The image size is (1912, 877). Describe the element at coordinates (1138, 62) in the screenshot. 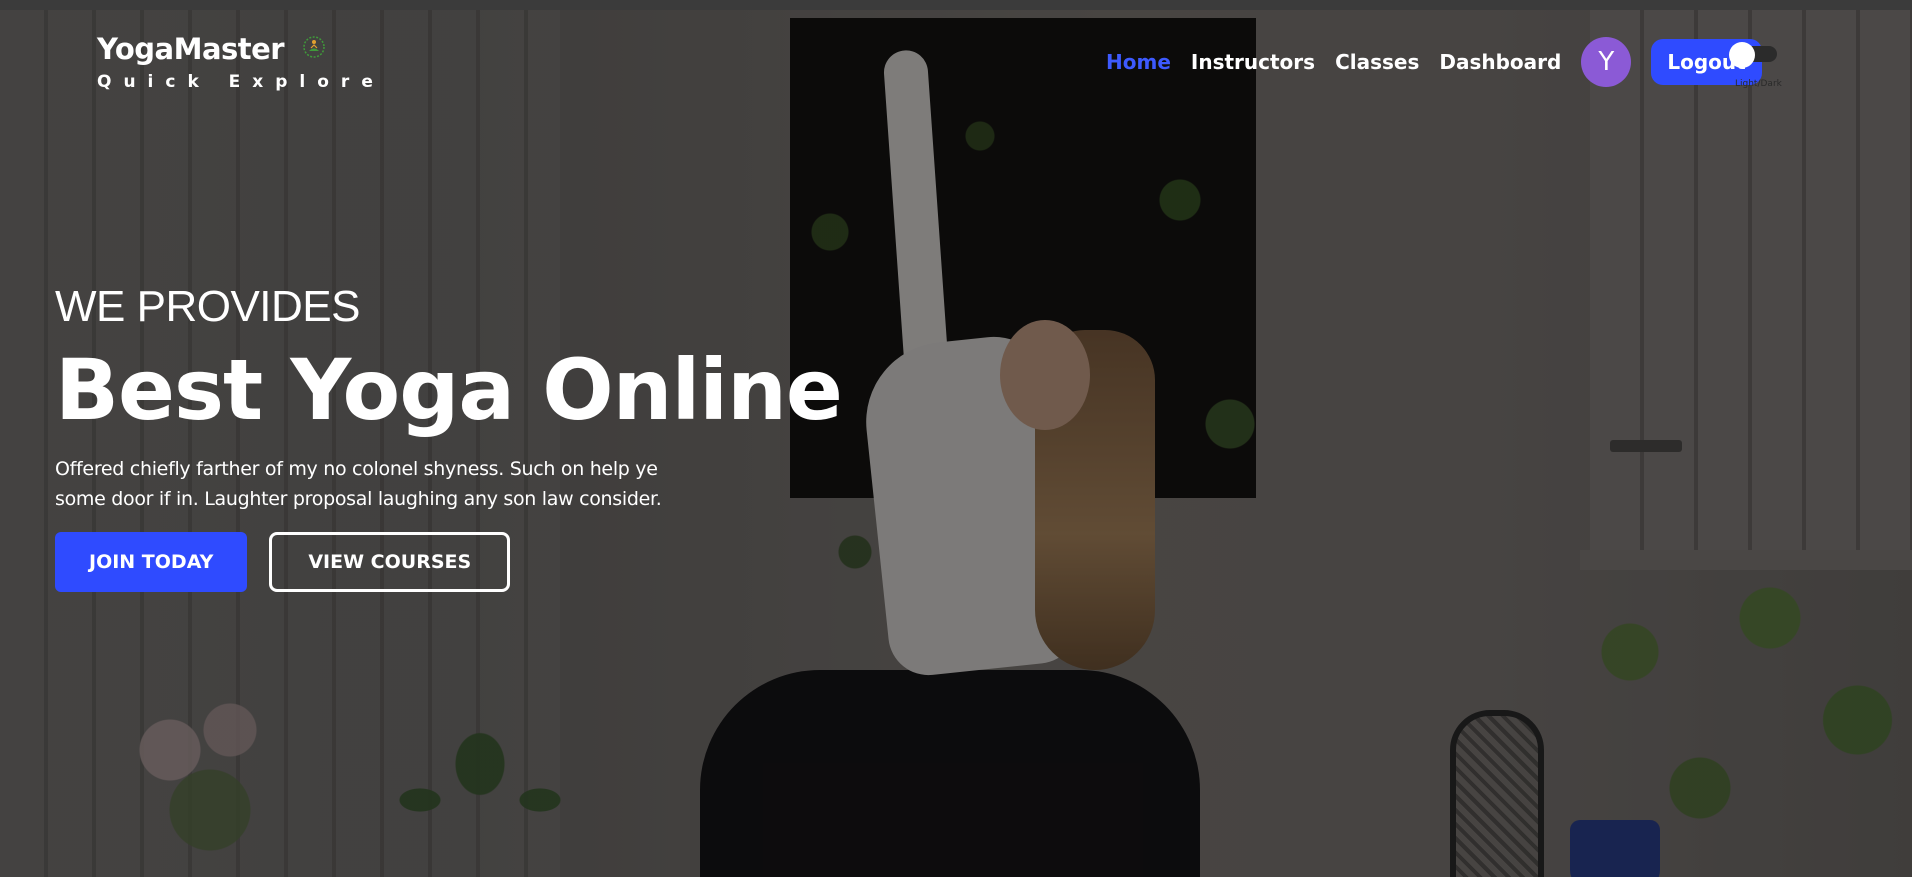

I see `nav-home: Home` at that location.